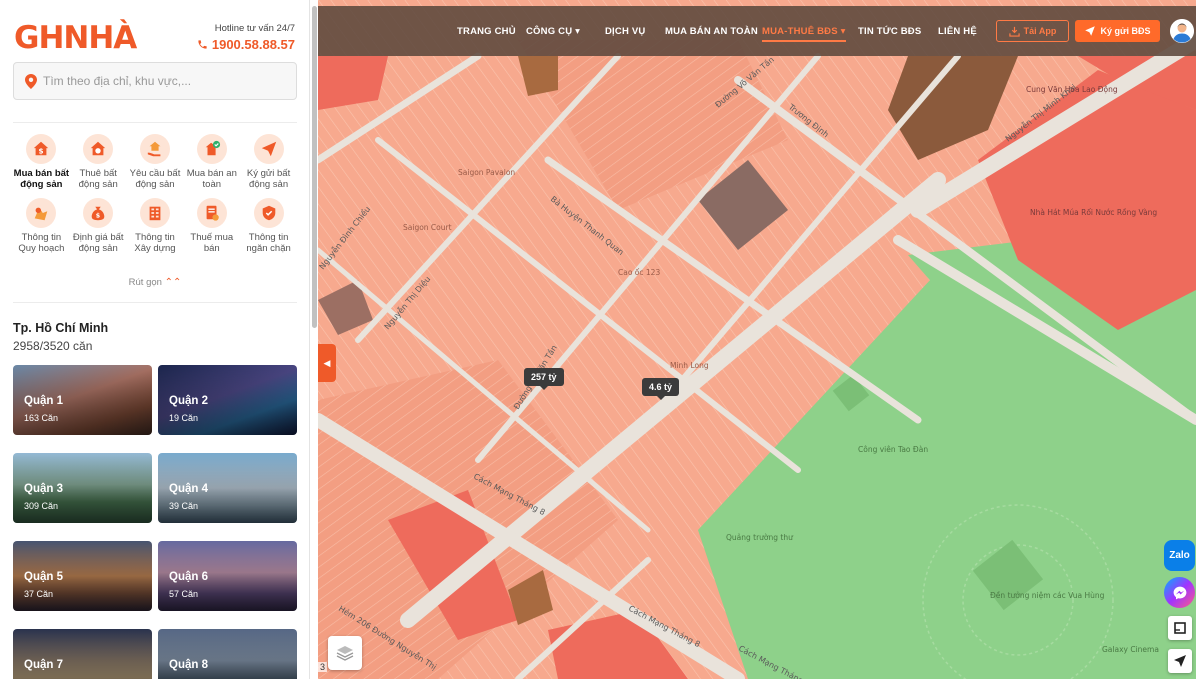  What do you see at coordinates (254, 28) in the screenshot?
I see `hotline-label: Hotline tư vấn 24/7` at bounding box center [254, 28].